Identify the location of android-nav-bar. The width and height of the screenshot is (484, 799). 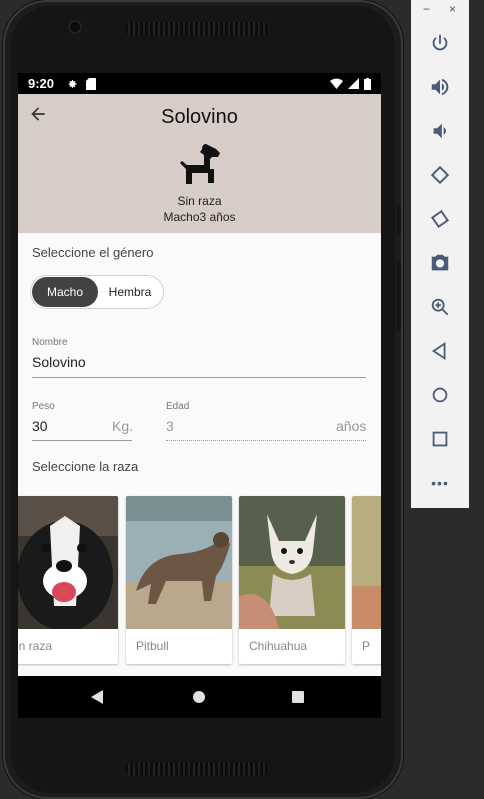
(199, 697).